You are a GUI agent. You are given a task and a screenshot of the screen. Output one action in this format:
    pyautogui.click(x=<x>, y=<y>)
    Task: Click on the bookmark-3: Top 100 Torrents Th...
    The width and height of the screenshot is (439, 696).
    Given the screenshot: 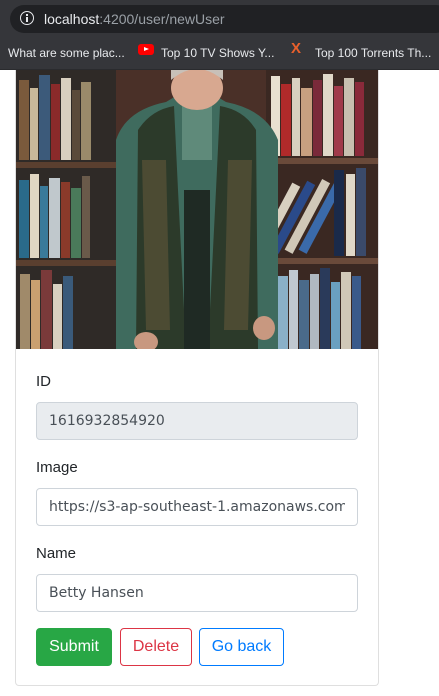 What is the action you would take?
    pyautogui.click(x=373, y=53)
    